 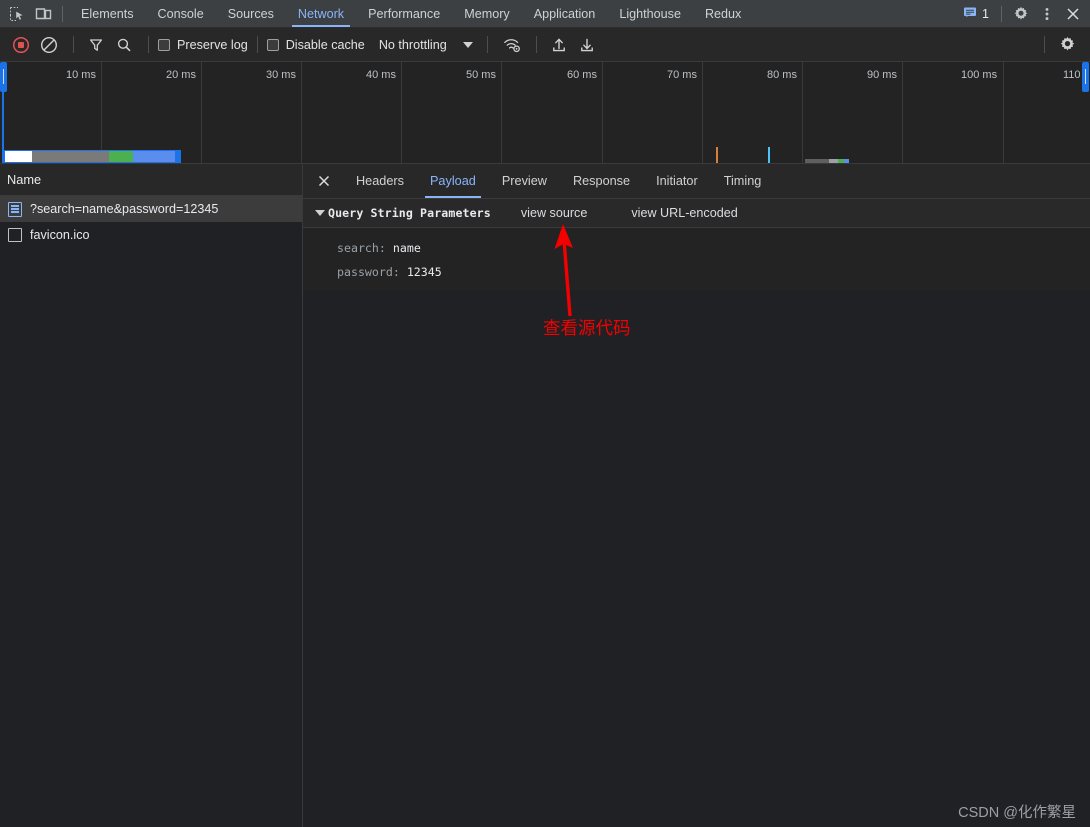 I want to click on param-key: search:, so click(x=361, y=248).